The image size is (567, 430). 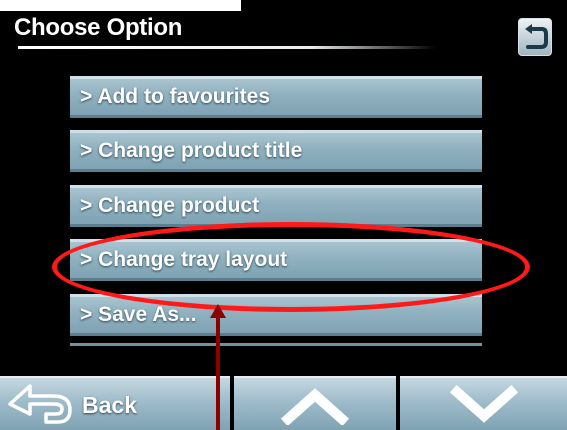 I want to click on back-arrow-icon, so click(x=40, y=404).